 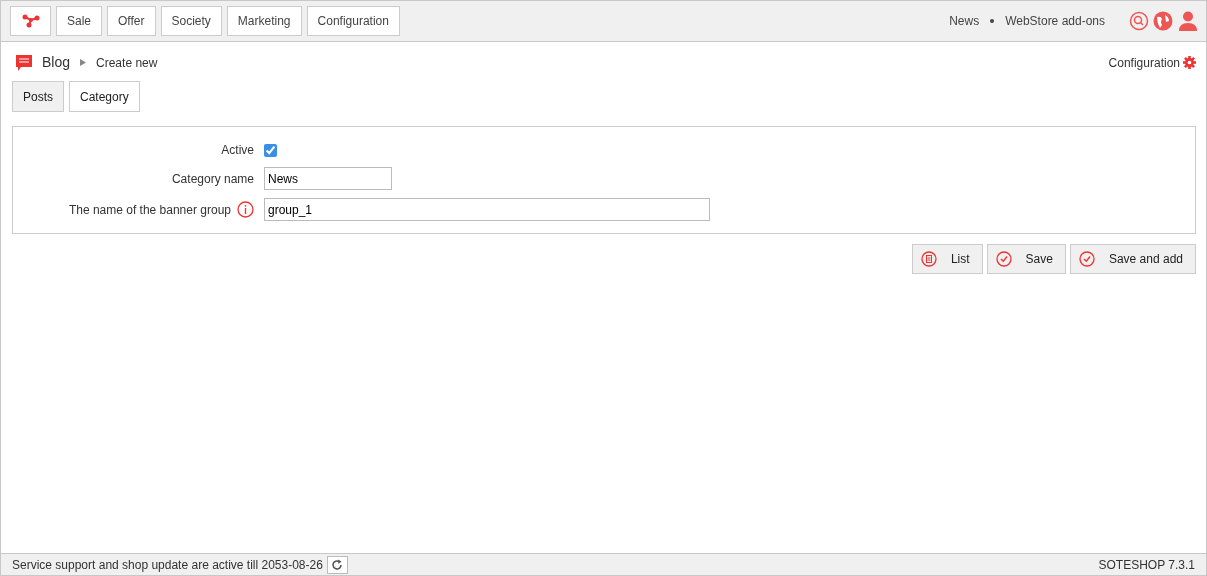 I want to click on banner-group-field: group_1, so click(x=487, y=209).